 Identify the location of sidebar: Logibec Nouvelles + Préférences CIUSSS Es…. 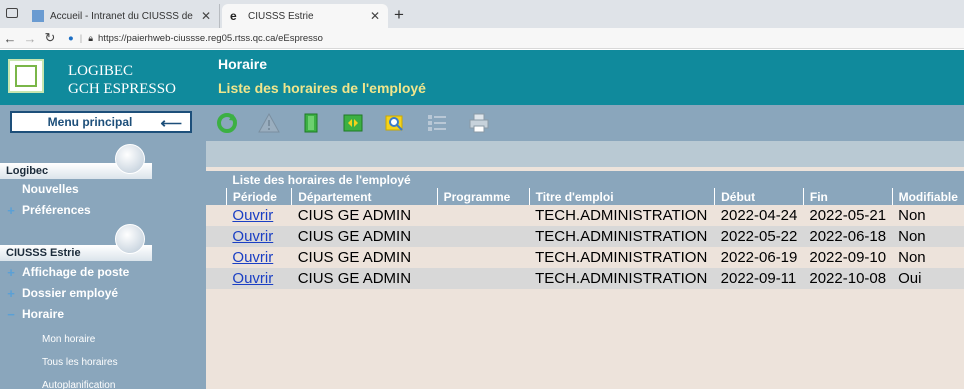
(103, 265).